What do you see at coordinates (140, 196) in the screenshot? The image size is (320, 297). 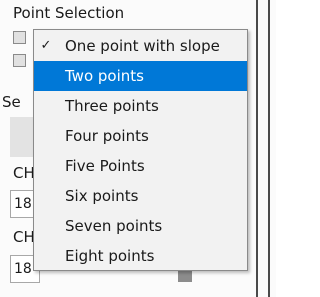 I see `menu-item-six-points: Six points` at bounding box center [140, 196].